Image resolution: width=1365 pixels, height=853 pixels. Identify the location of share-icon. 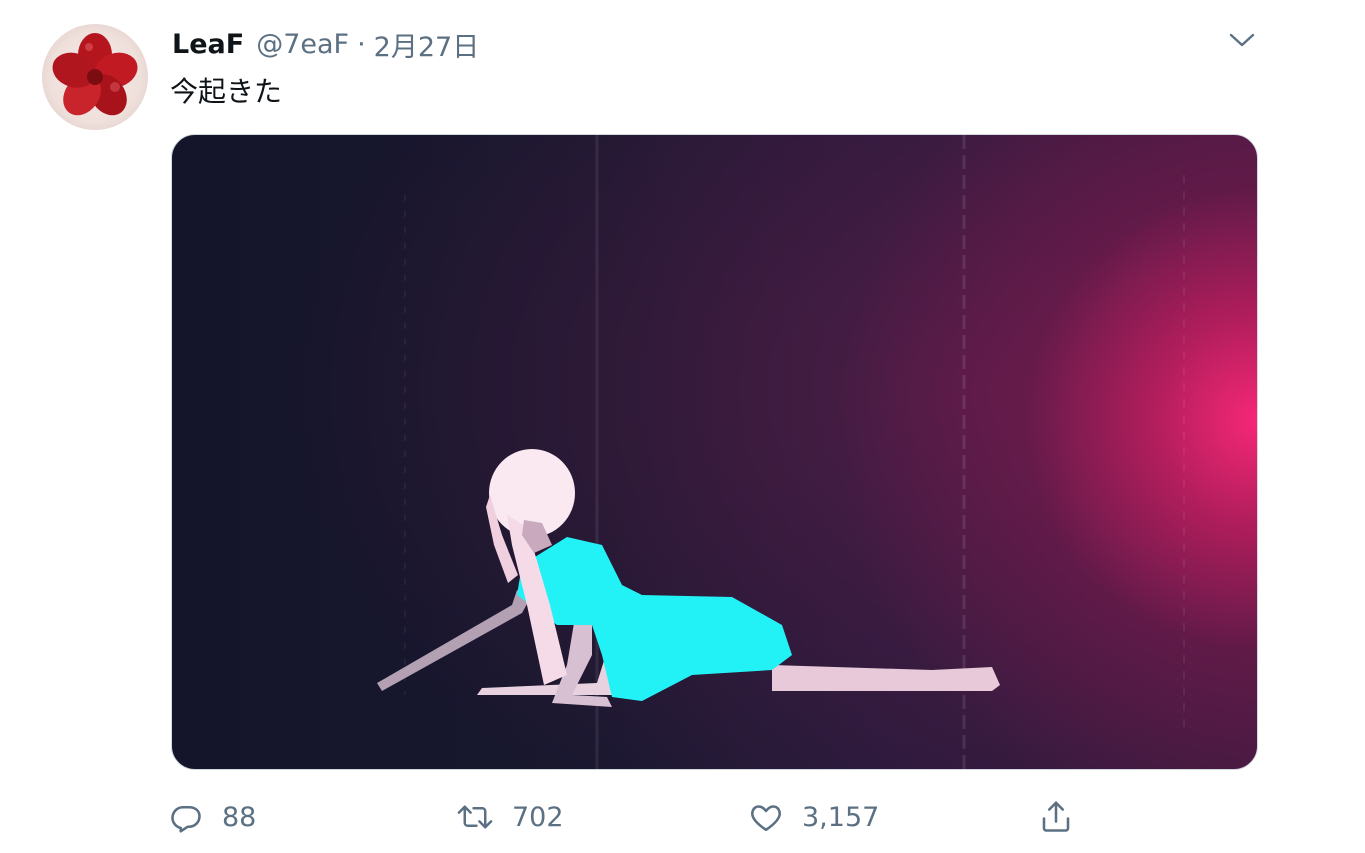
(1056, 816).